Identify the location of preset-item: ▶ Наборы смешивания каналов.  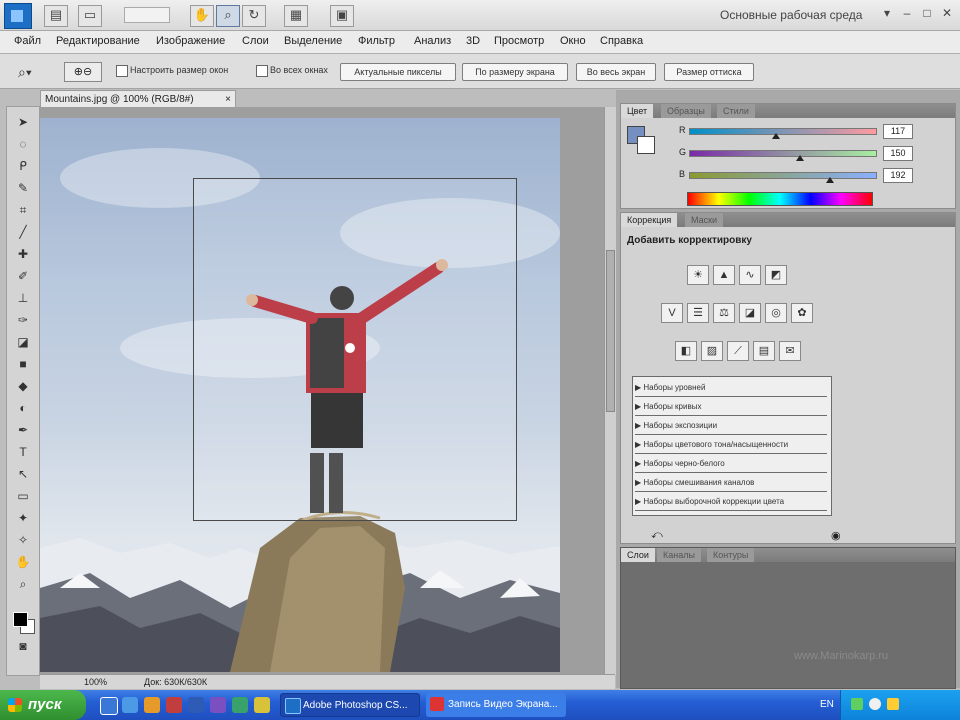
(731, 483).